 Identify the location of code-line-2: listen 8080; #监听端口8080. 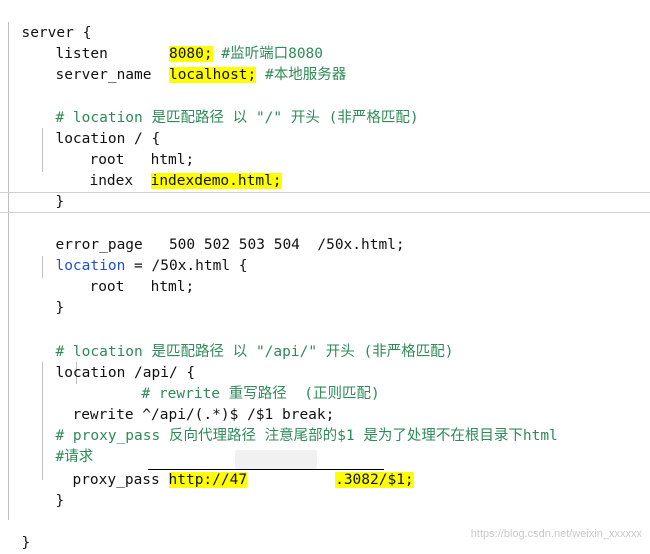
(189, 54).